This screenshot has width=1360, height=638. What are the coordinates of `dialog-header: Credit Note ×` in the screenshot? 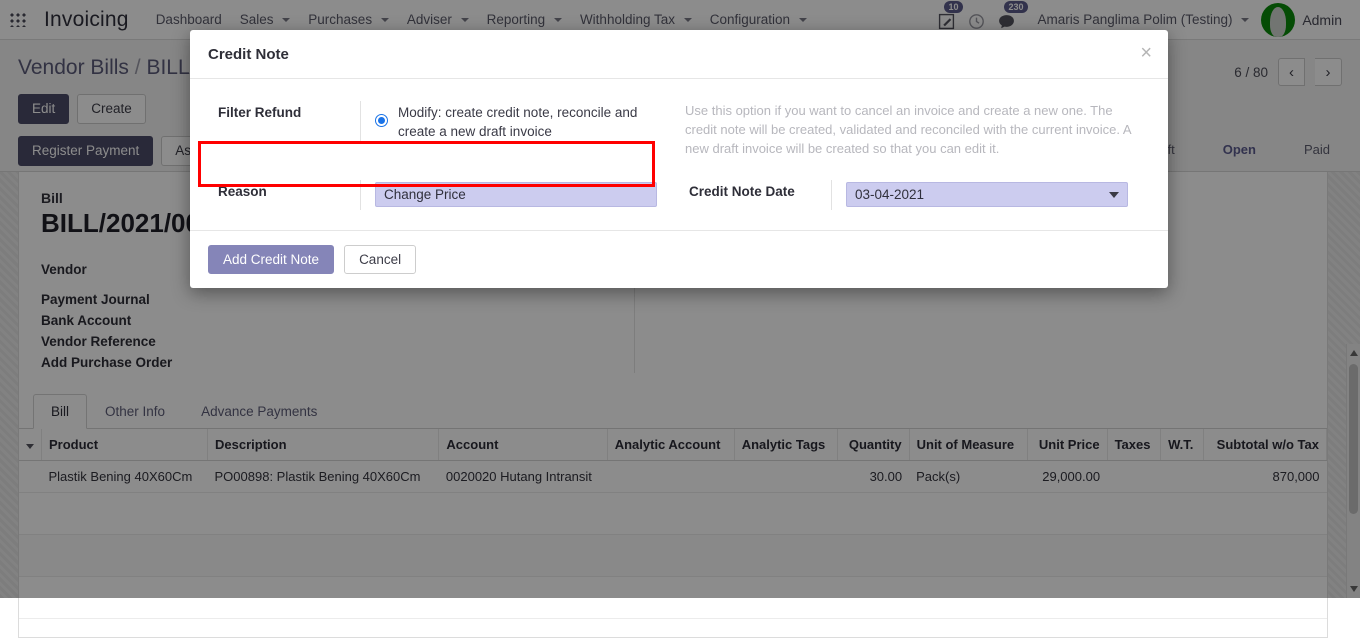 It's located at (679, 54).